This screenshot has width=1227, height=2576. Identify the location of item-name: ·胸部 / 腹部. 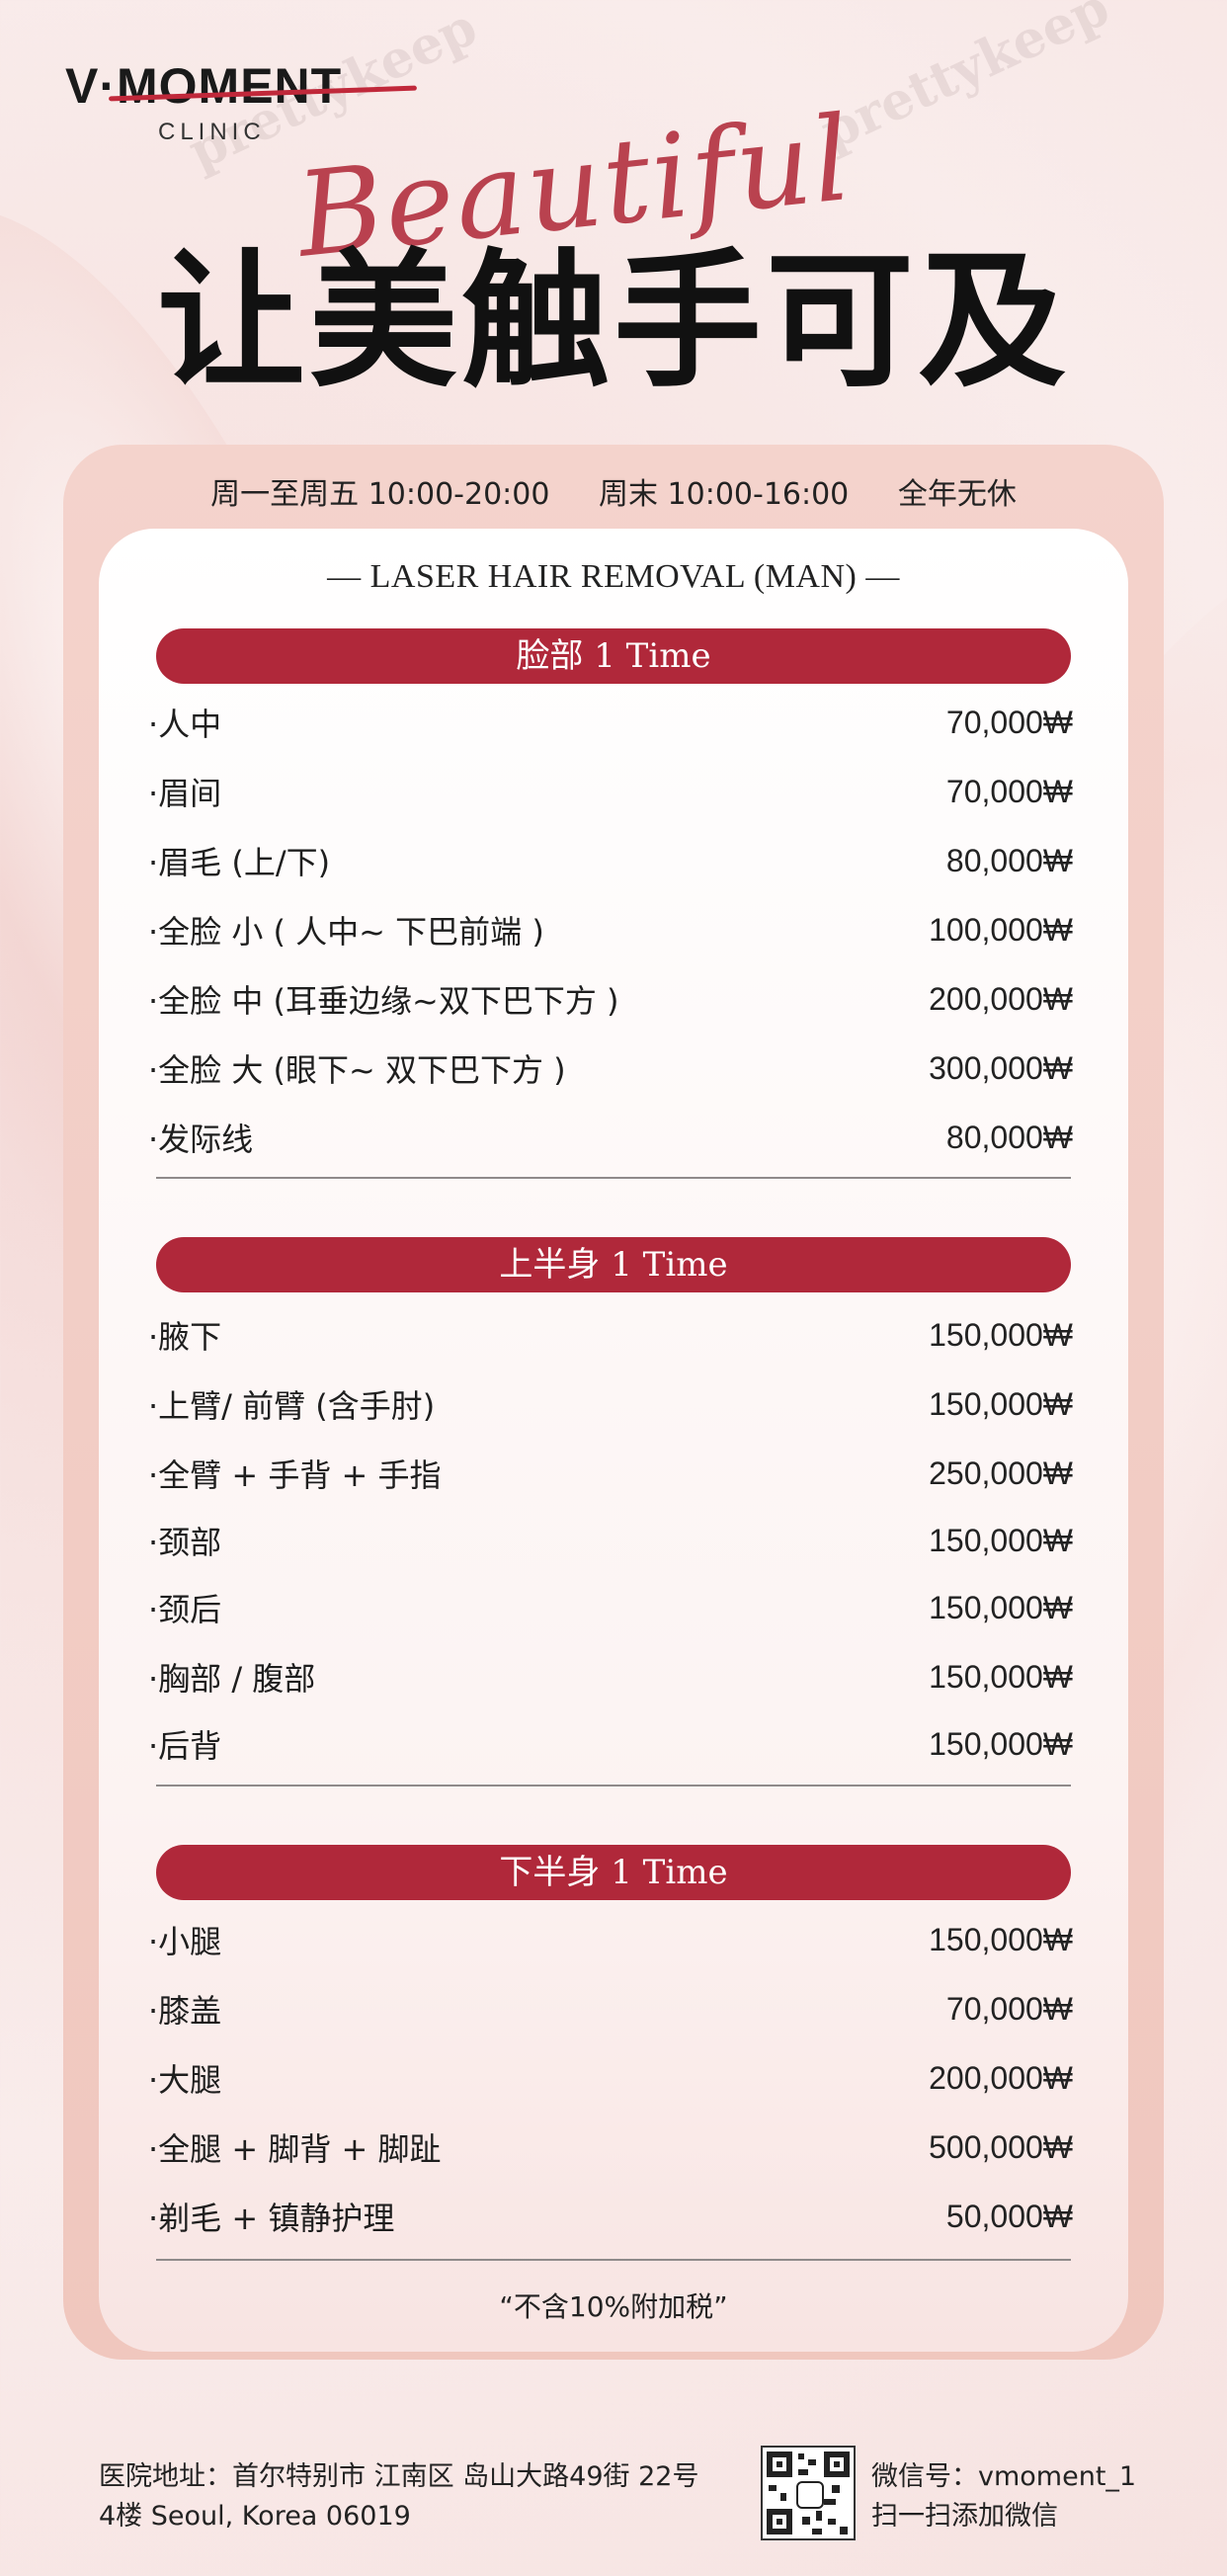
(232, 1679).